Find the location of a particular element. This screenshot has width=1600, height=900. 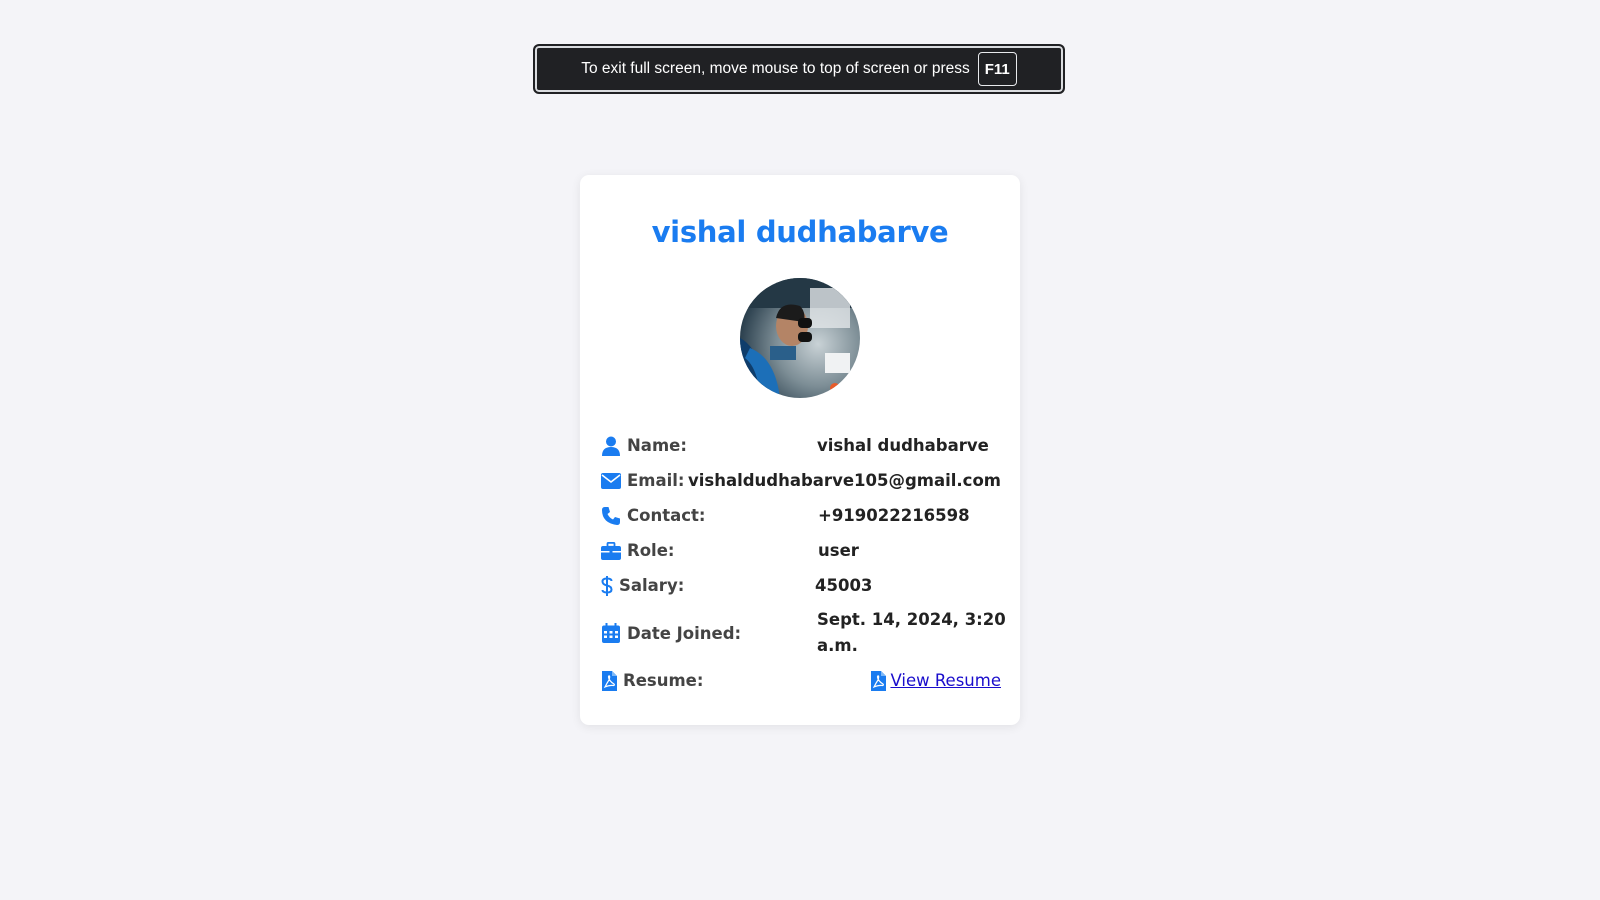

contact-row: Contact: +919022216598 is located at coordinates (800, 515).